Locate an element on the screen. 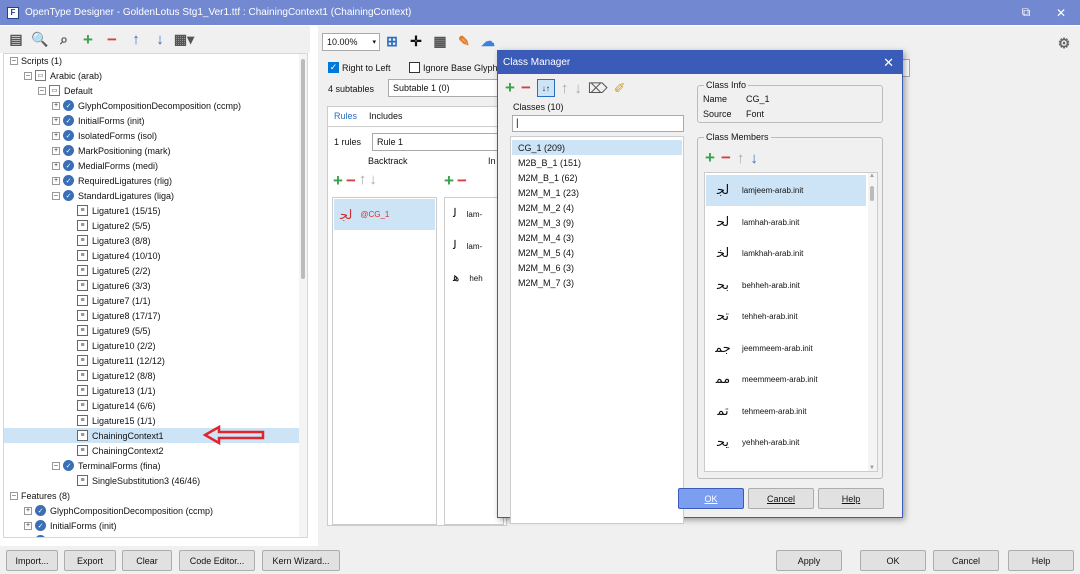 The image size is (1080, 574). tree-node: – ✓ StandardLigatures (liga) is located at coordinates (152, 195).